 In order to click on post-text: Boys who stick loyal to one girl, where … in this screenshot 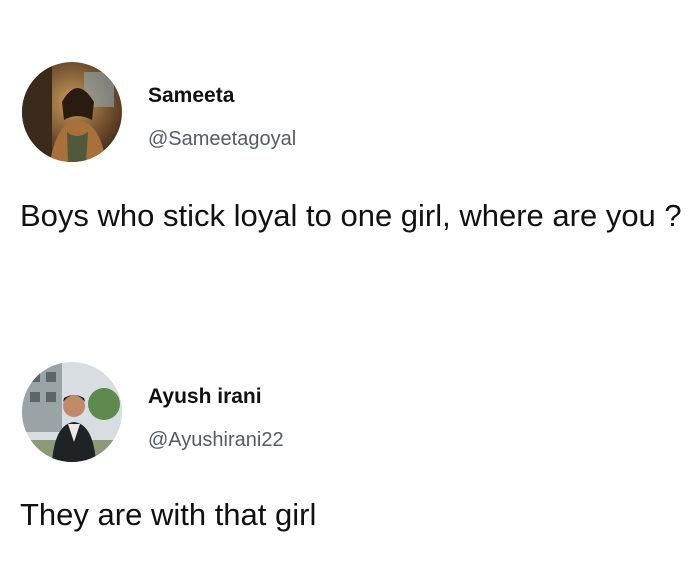, I will do `click(351, 215)`.